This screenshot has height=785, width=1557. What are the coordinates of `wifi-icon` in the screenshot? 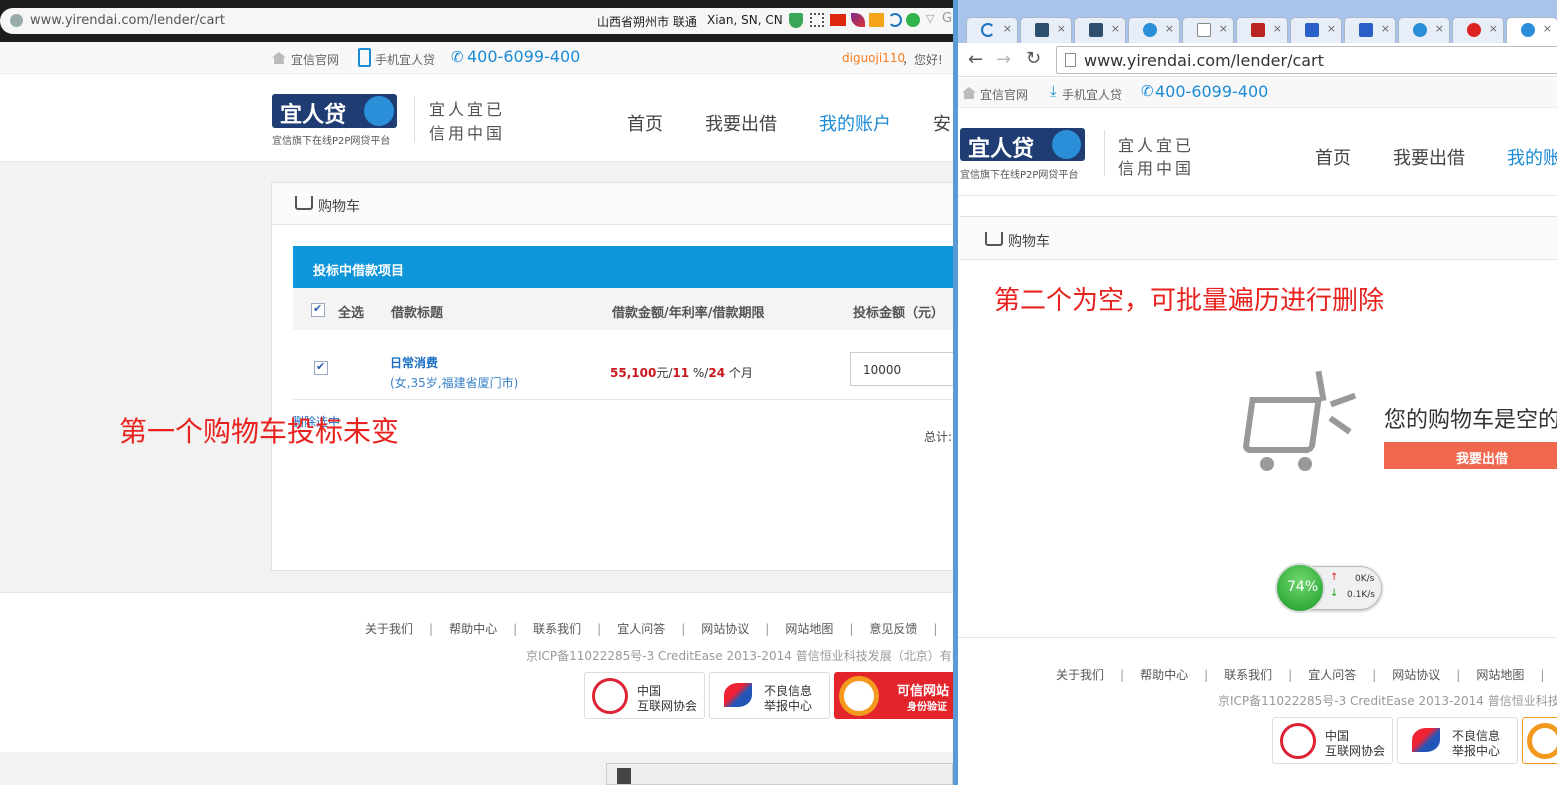 It's located at (895, 20).